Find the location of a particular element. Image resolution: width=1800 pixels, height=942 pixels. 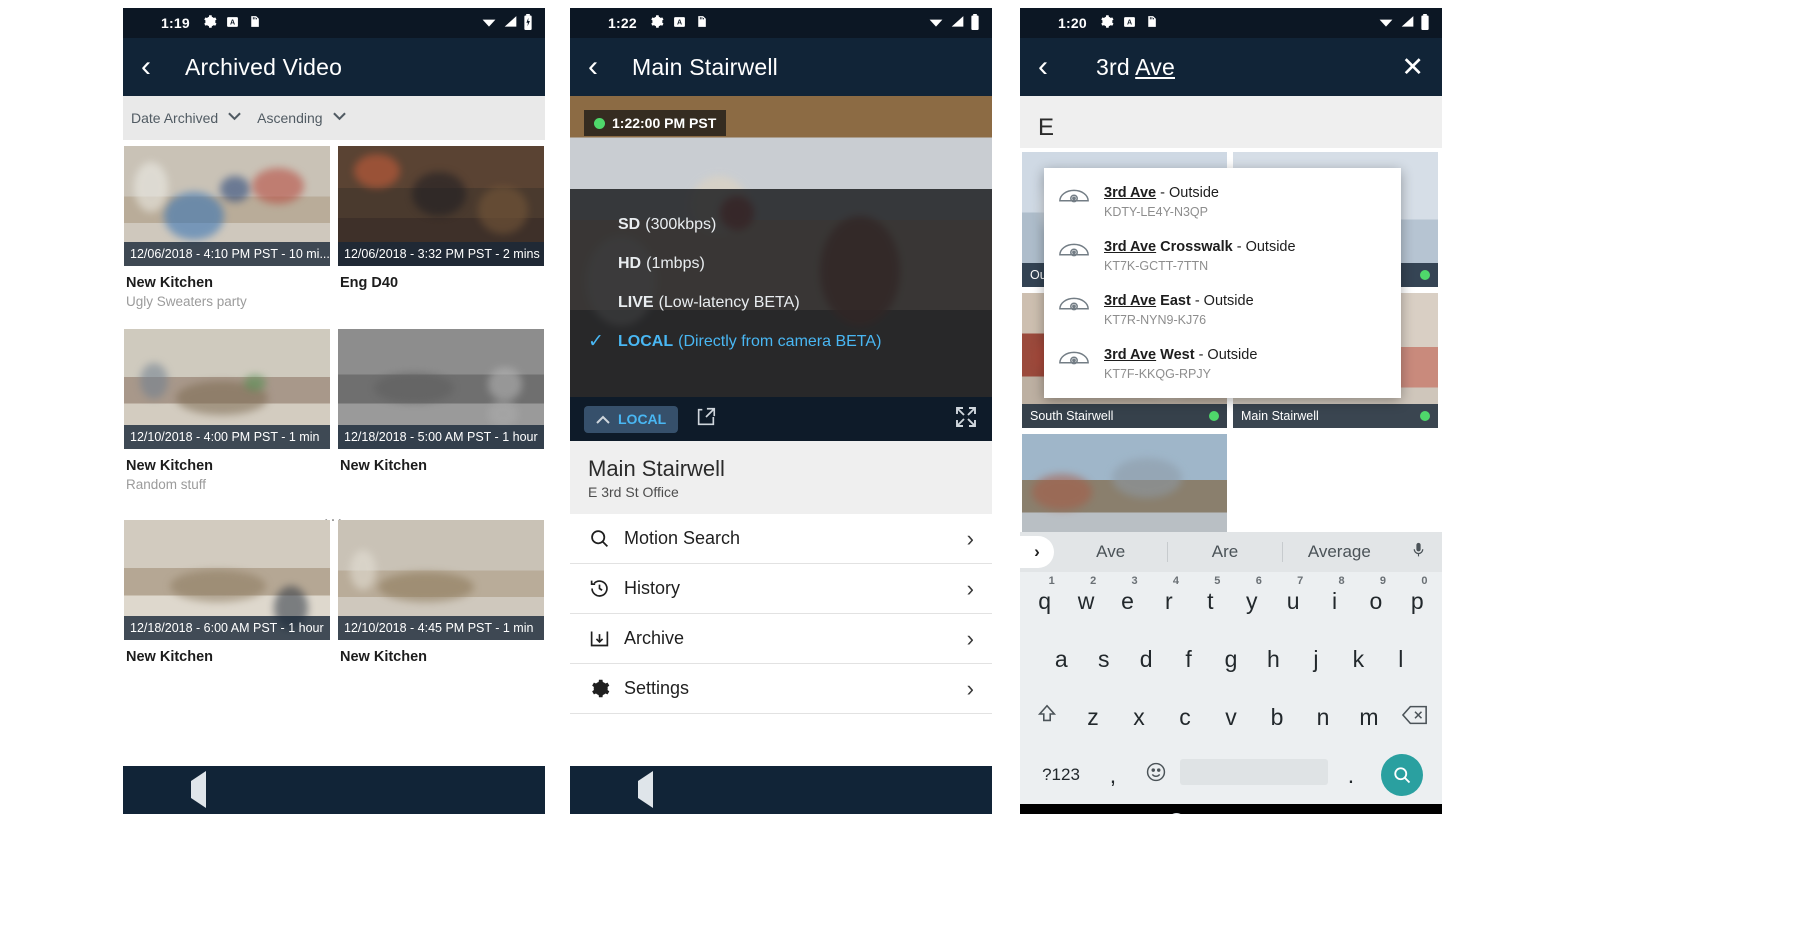

key-k: k is located at coordinates (1358, 659).